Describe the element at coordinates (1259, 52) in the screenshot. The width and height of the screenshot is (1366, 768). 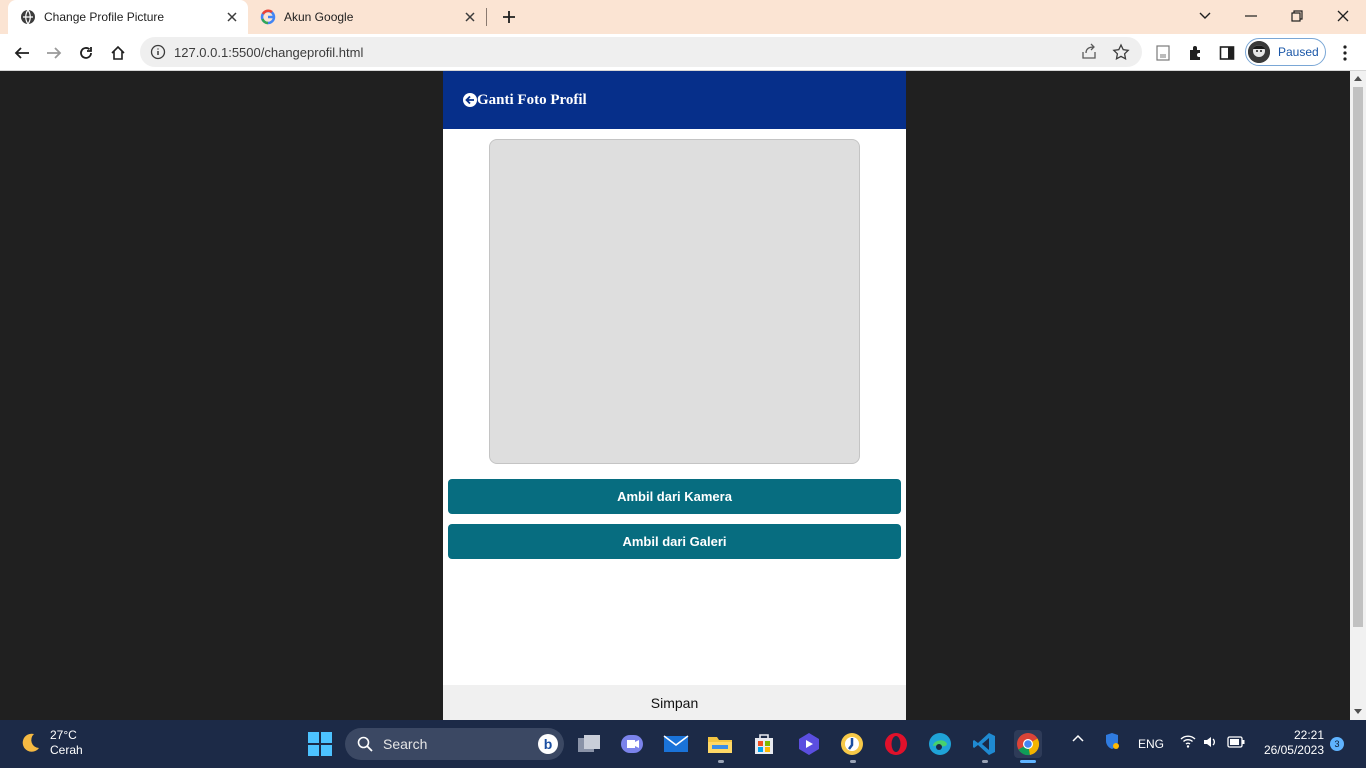
I see `avatar` at that location.